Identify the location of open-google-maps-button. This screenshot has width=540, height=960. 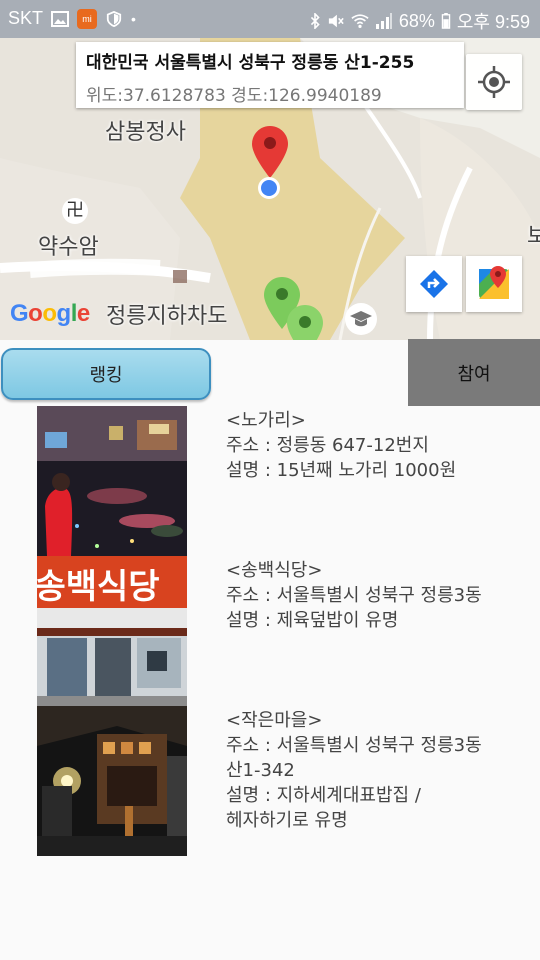
(494, 284).